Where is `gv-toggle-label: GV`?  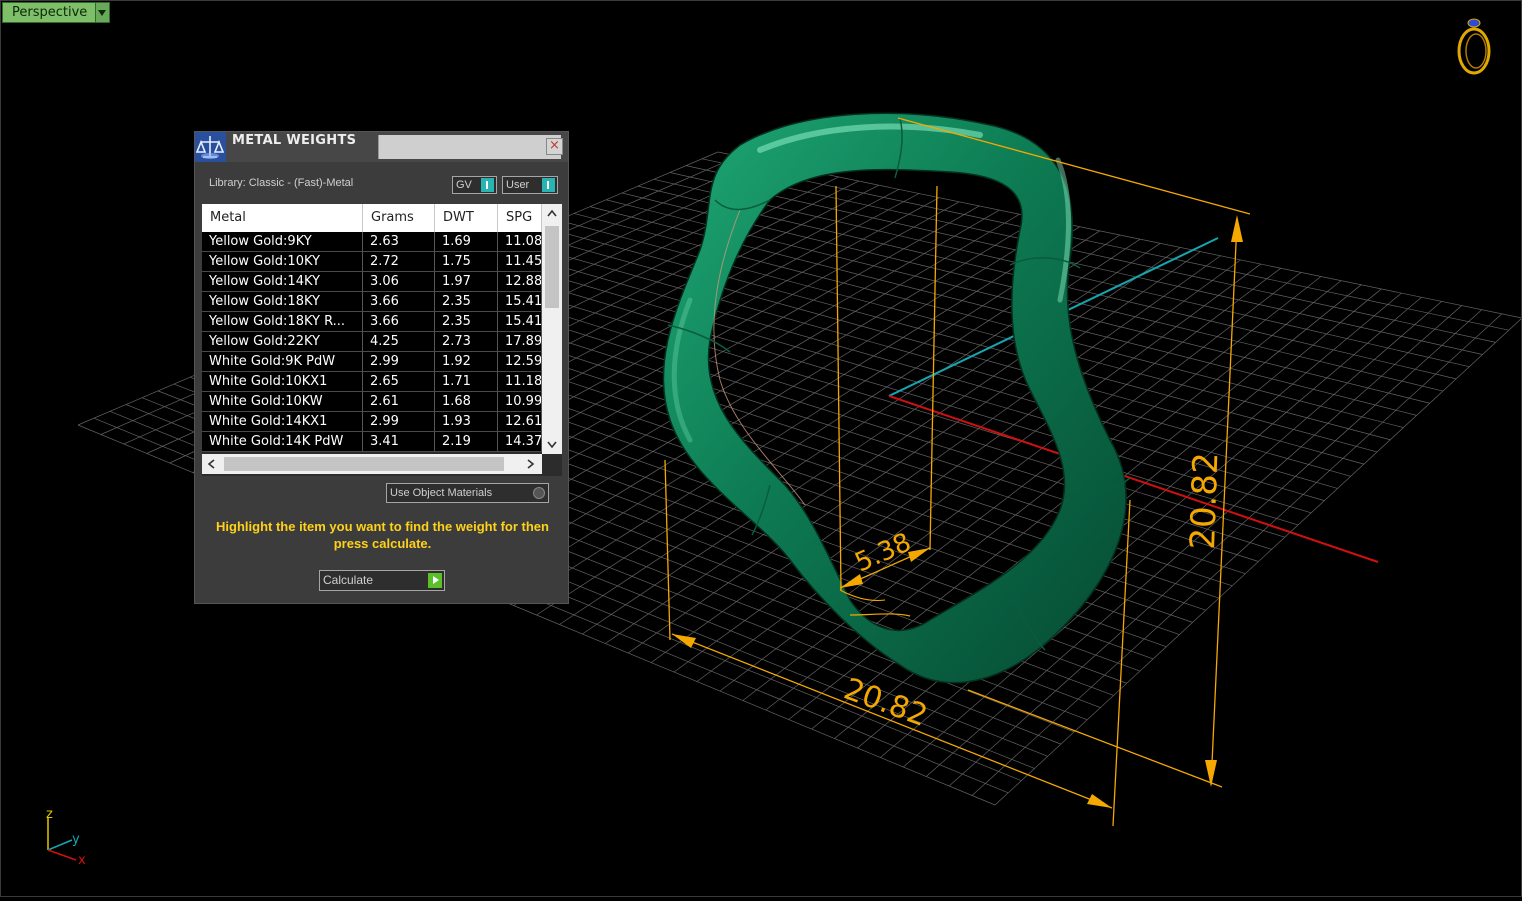
gv-toggle-label: GV is located at coordinates (464, 185).